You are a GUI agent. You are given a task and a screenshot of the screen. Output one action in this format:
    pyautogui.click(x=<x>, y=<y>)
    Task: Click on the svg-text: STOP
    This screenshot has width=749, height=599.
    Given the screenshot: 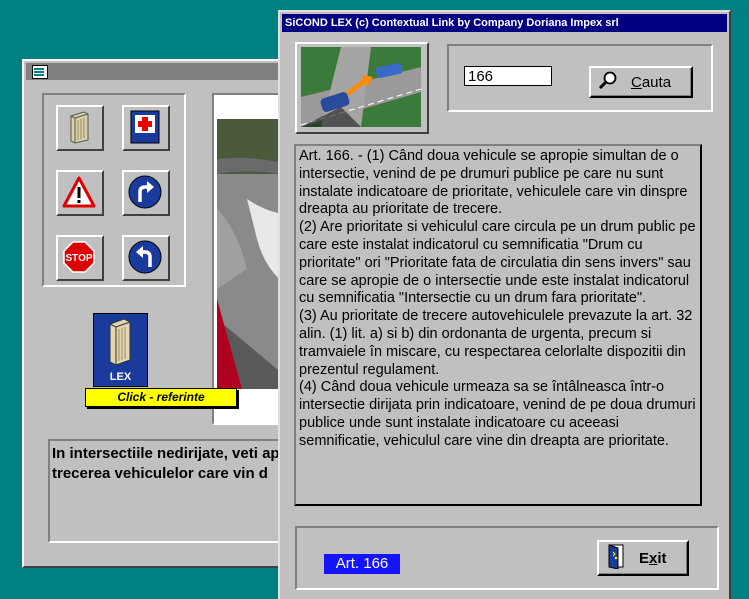 What is the action you would take?
    pyautogui.click(x=78, y=258)
    